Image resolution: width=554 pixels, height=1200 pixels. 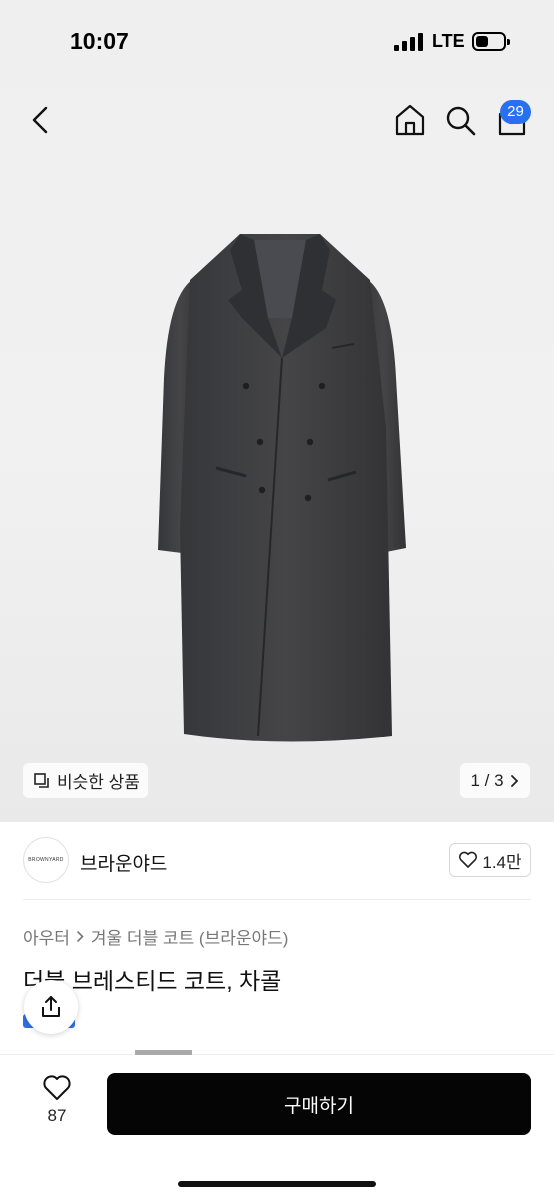 What do you see at coordinates (57, 1104) in the screenshot?
I see `wishlist-button: 87` at bounding box center [57, 1104].